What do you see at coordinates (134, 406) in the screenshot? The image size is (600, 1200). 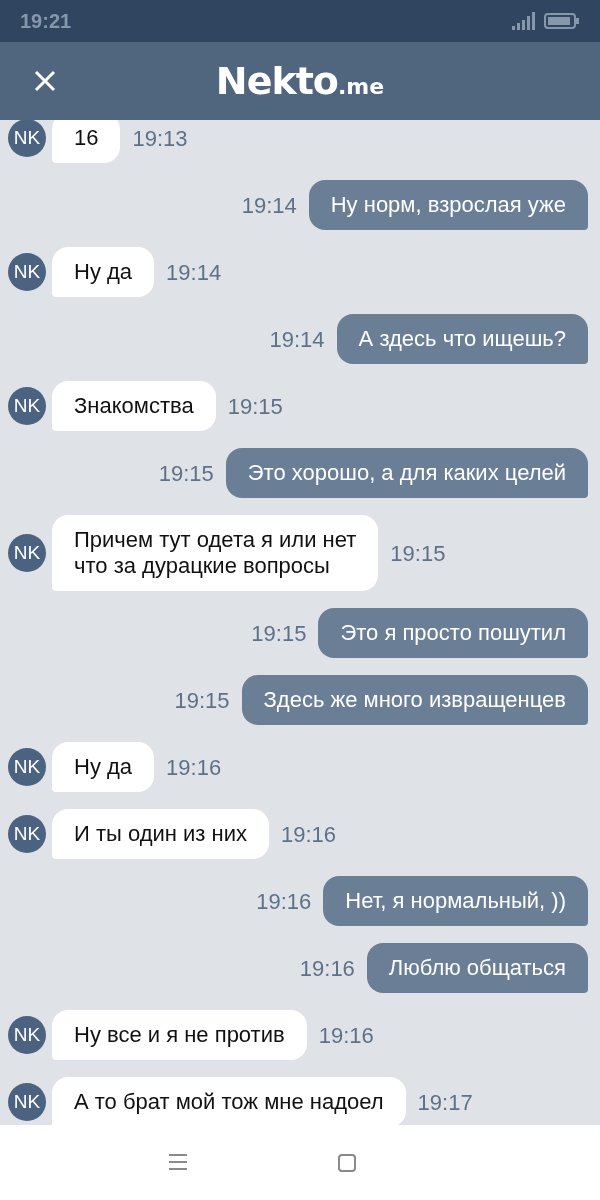 I see `message-bubble: Знакомства` at bounding box center [134, 406].